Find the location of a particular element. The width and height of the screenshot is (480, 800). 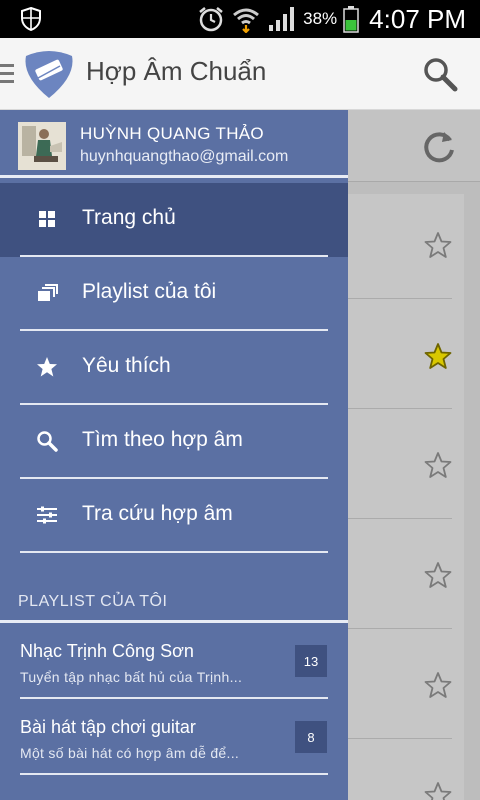

playlist-count-badge: 8 is located at coordinates (311, 737).